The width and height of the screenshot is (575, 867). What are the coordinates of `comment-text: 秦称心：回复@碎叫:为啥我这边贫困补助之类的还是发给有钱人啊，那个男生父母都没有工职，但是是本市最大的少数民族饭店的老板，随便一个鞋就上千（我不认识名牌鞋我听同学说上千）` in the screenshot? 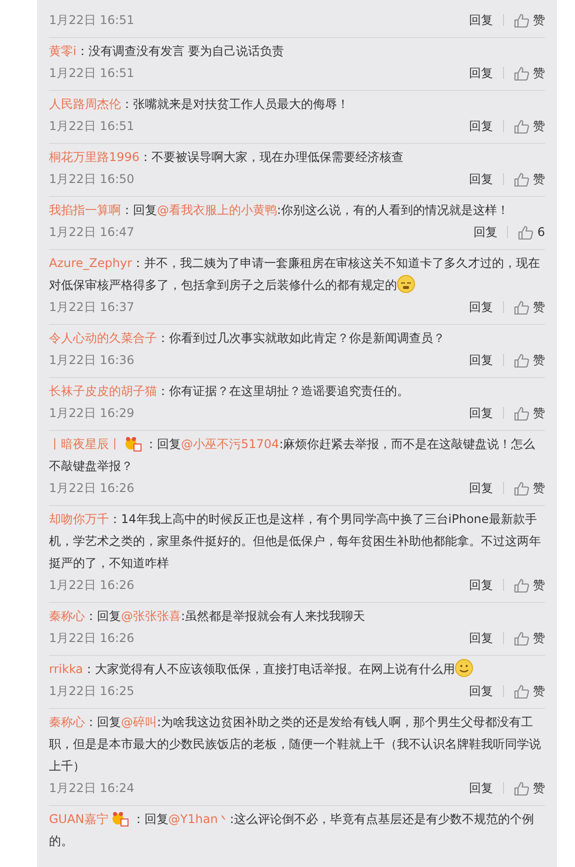 It's located at (295, 744).